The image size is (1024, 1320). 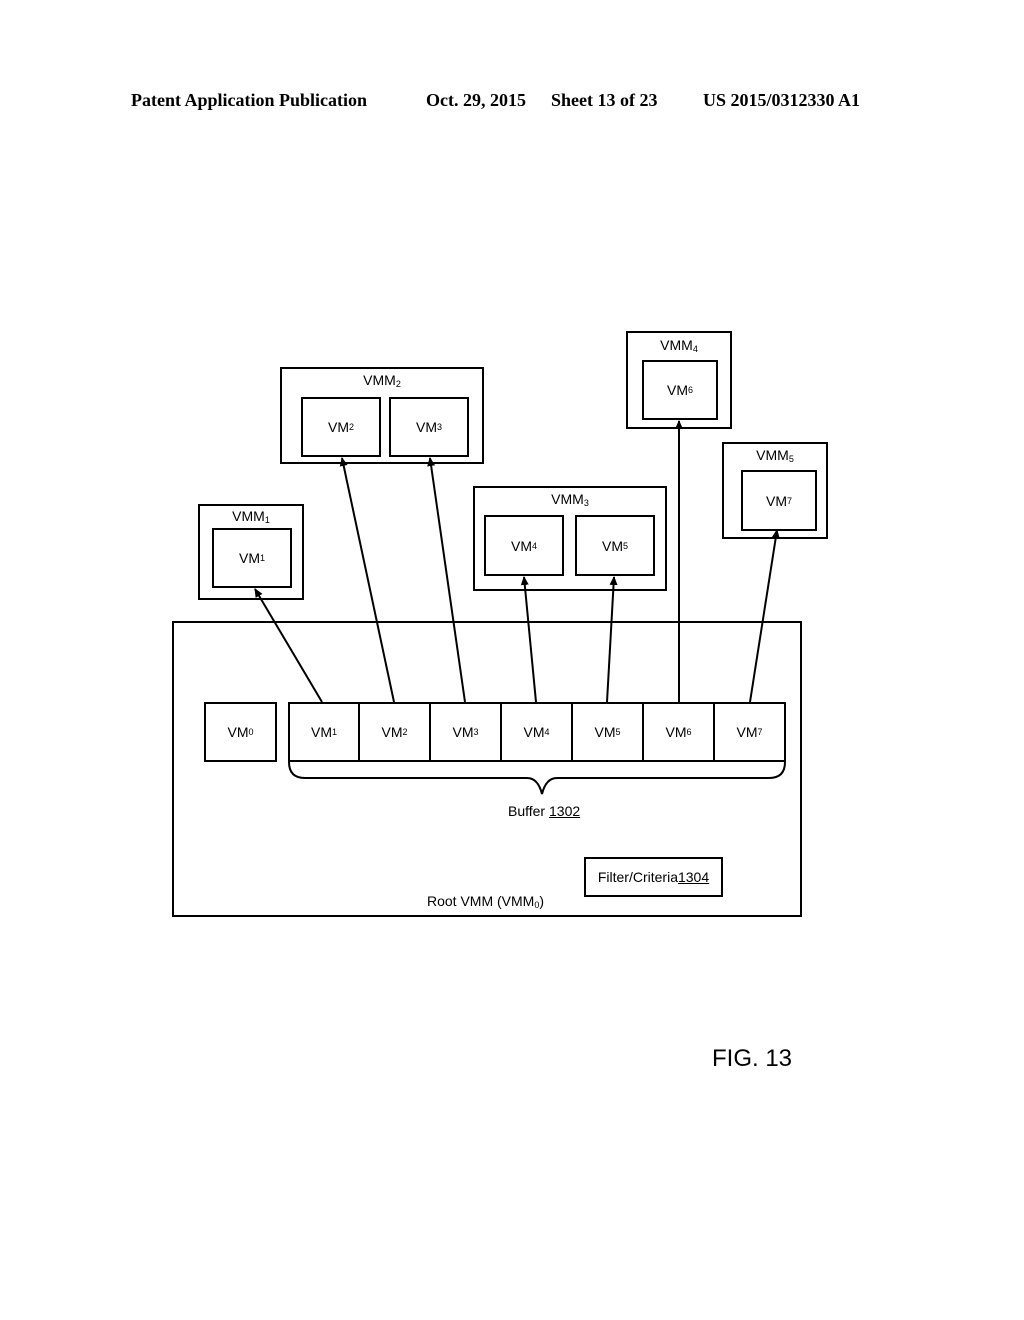 What do you see at coordinates (537, 778) in the screenshot?
I see `buffer-brace` at bounding box center [537, 778].